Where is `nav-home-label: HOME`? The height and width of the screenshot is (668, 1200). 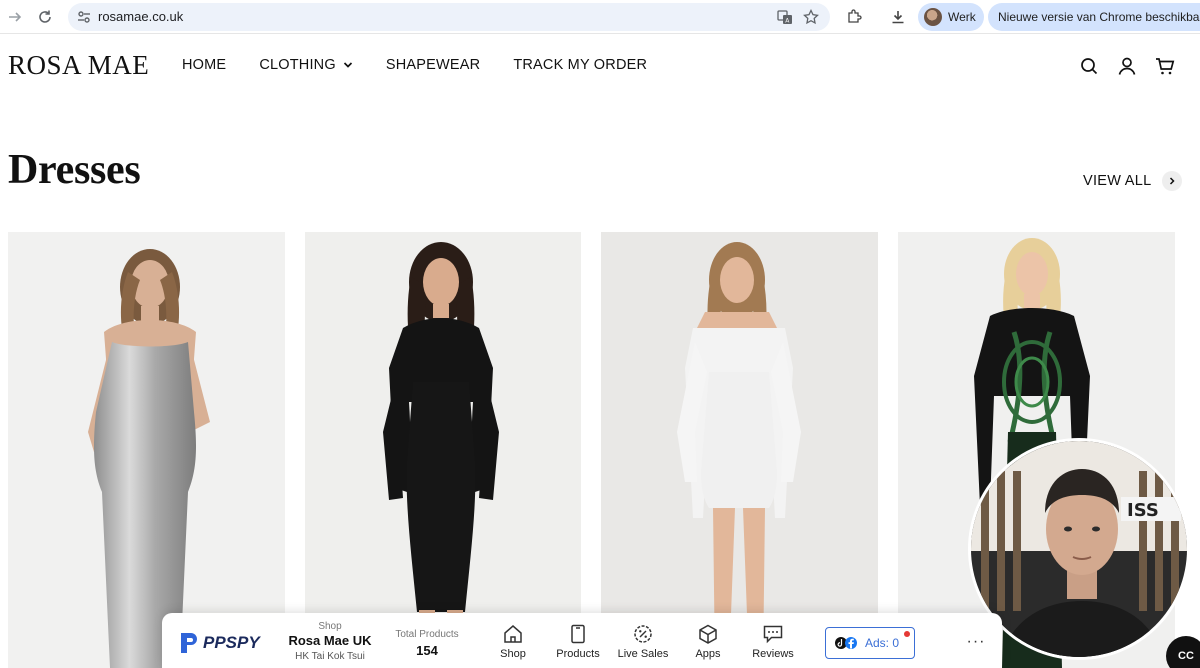 nav-home-label: HOME is located at coordinates (204, 65).